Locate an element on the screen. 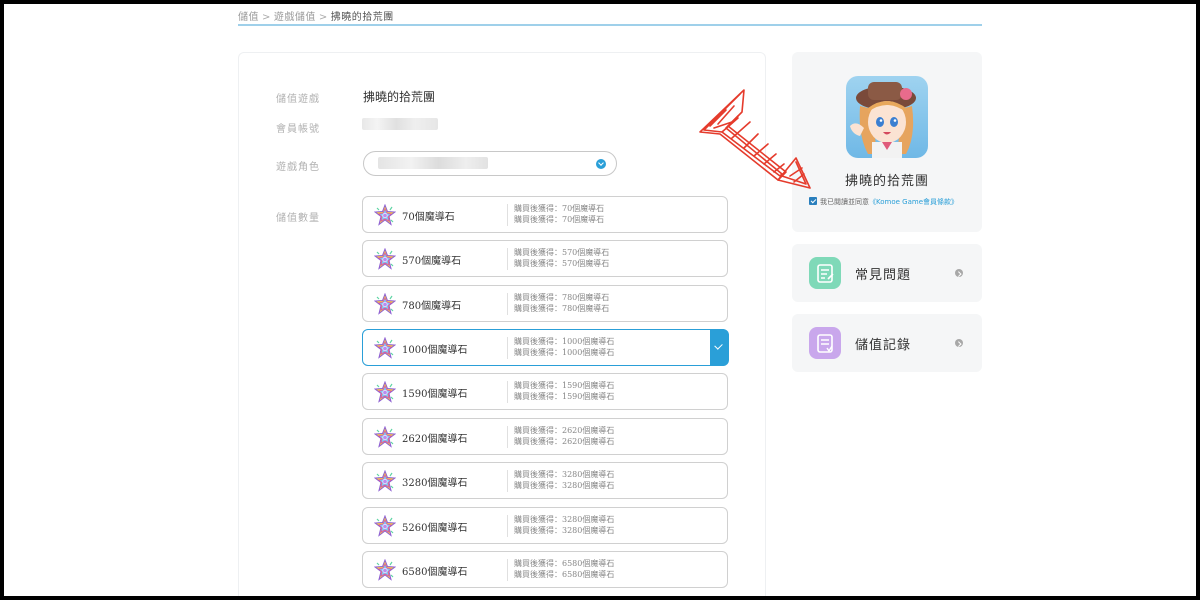 The height and width of the screenshot is (600, 1200). package-info: 購買後獲得：6580個魔導石 購買後獲得：6580個魔導石 is located at coordinates (564, 569).